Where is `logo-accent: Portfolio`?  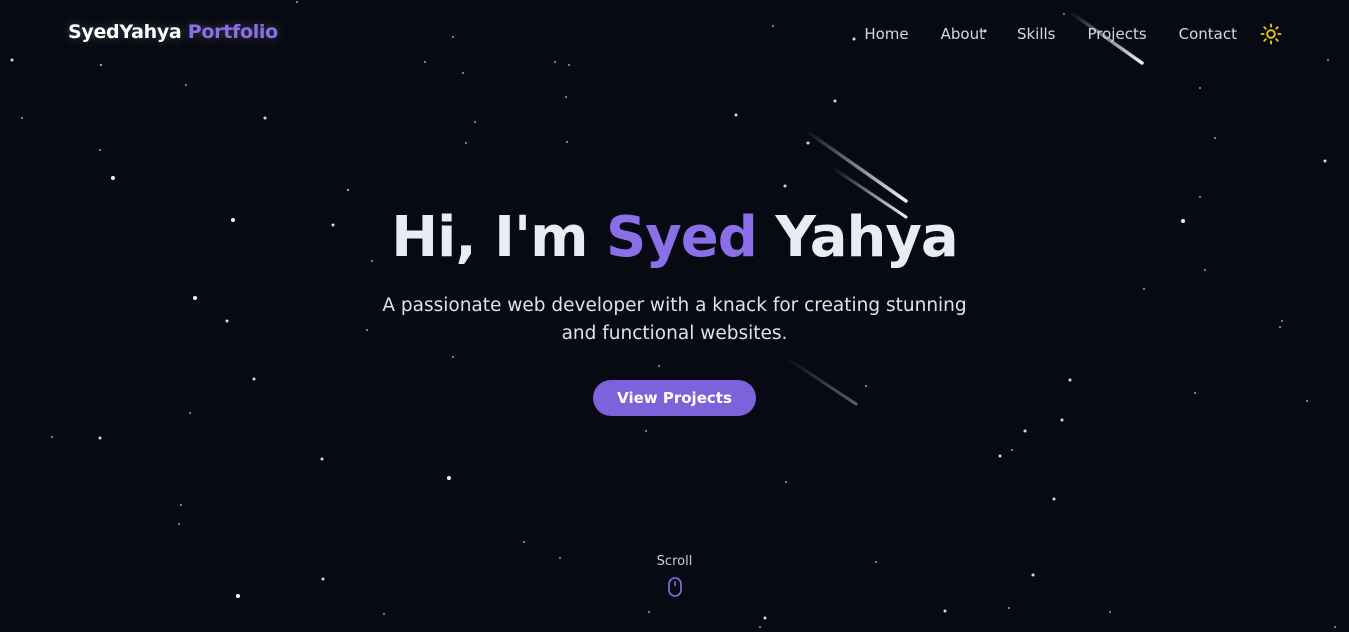
logo-accent: Portfolio is located at coordinates (232, 32).